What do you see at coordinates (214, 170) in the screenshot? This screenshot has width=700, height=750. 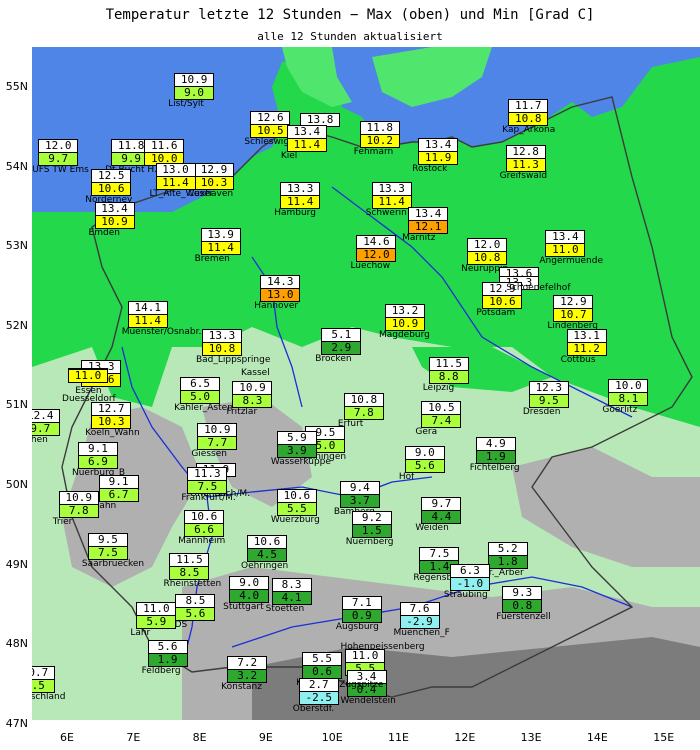 I see `station-max: 12.9` at bounding box center [214, 170].